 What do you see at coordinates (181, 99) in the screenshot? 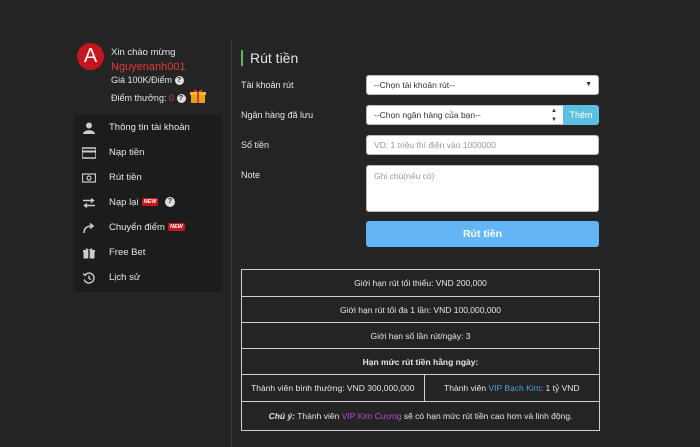
I see `points-help-icon: ?` at bounding box center [181, 99].